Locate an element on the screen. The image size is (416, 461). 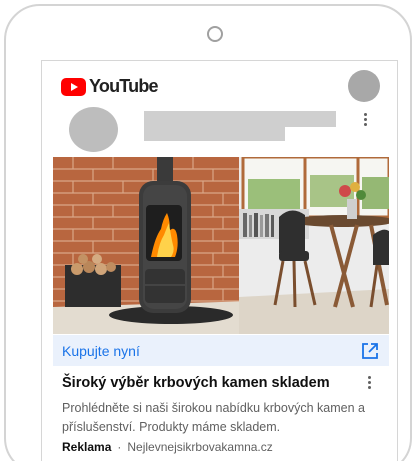
youtube-play-icon is located at coordinates (73, 86).